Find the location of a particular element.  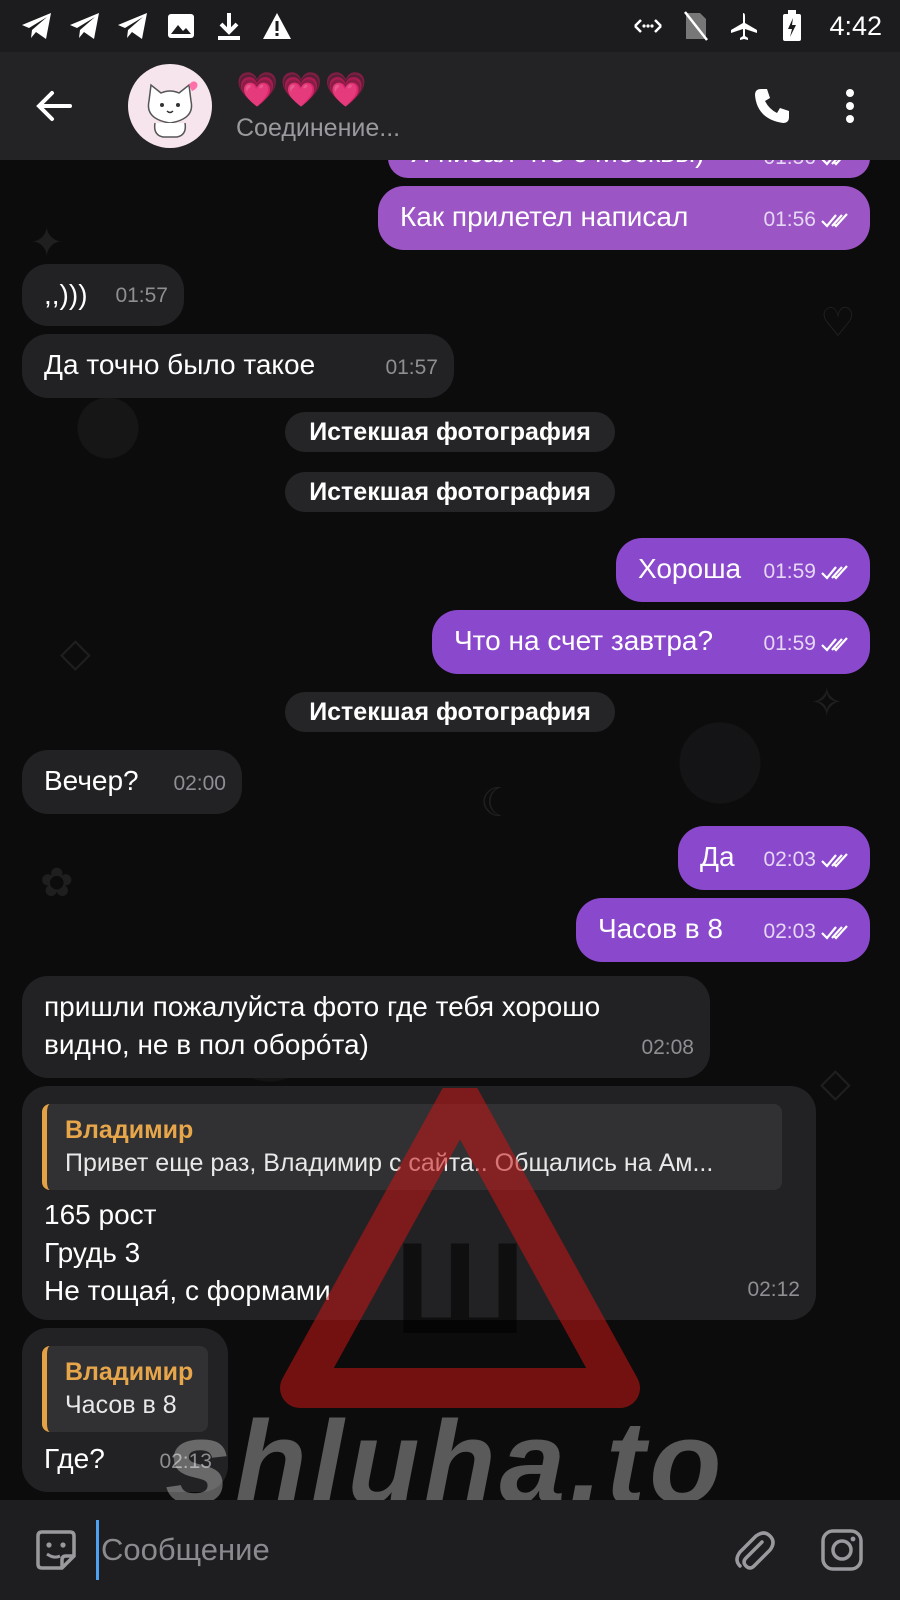

warning-icon is located at coordinates (277, 26).